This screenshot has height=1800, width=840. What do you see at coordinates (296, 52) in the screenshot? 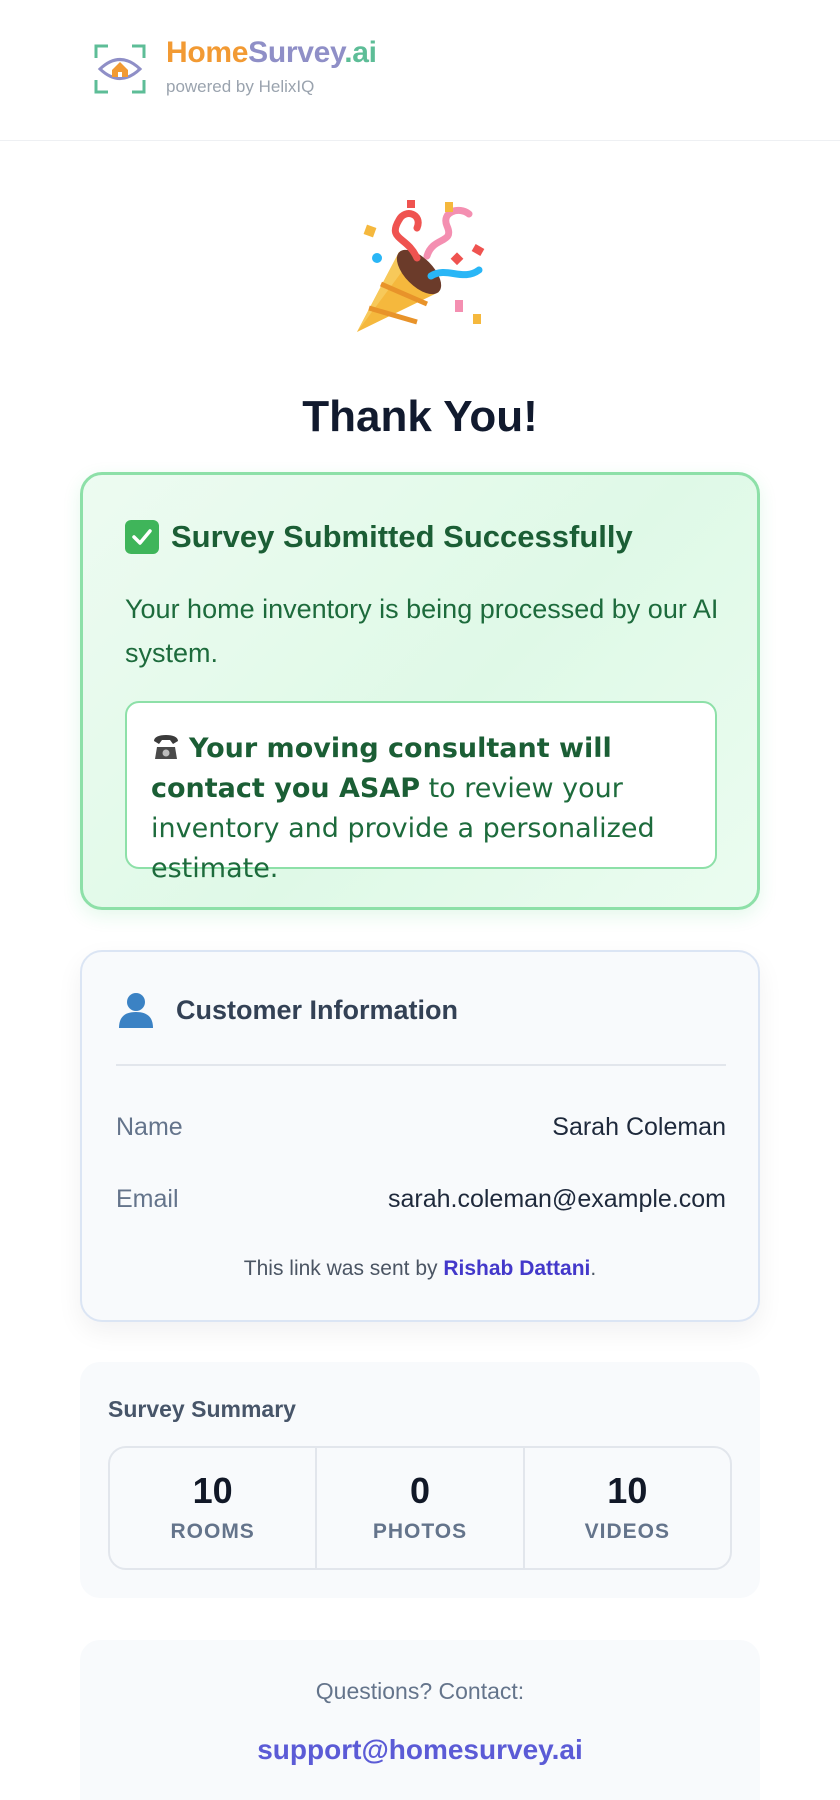
I see `brand-survey: Survey` at bounding box center [296, 52].